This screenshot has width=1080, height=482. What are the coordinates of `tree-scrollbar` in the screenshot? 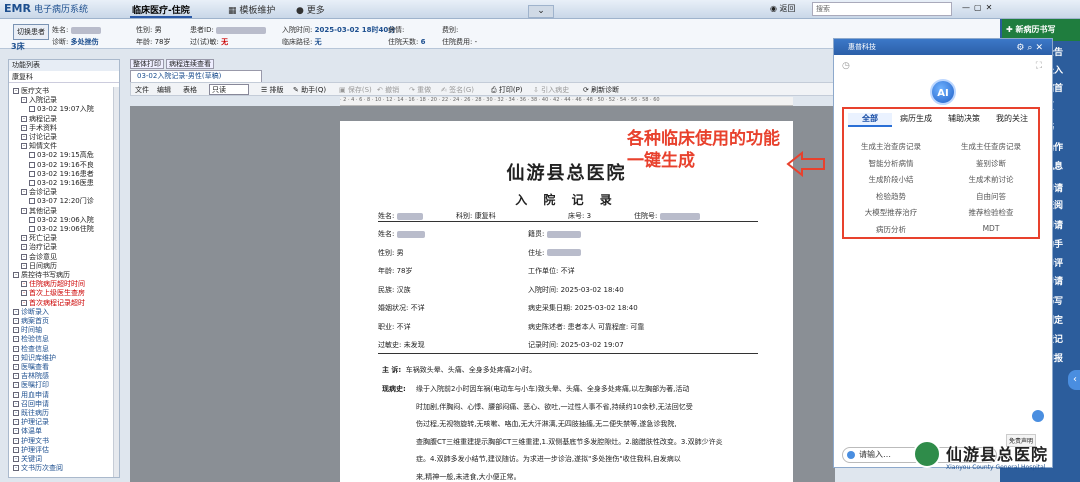 It's located at (116, 282).